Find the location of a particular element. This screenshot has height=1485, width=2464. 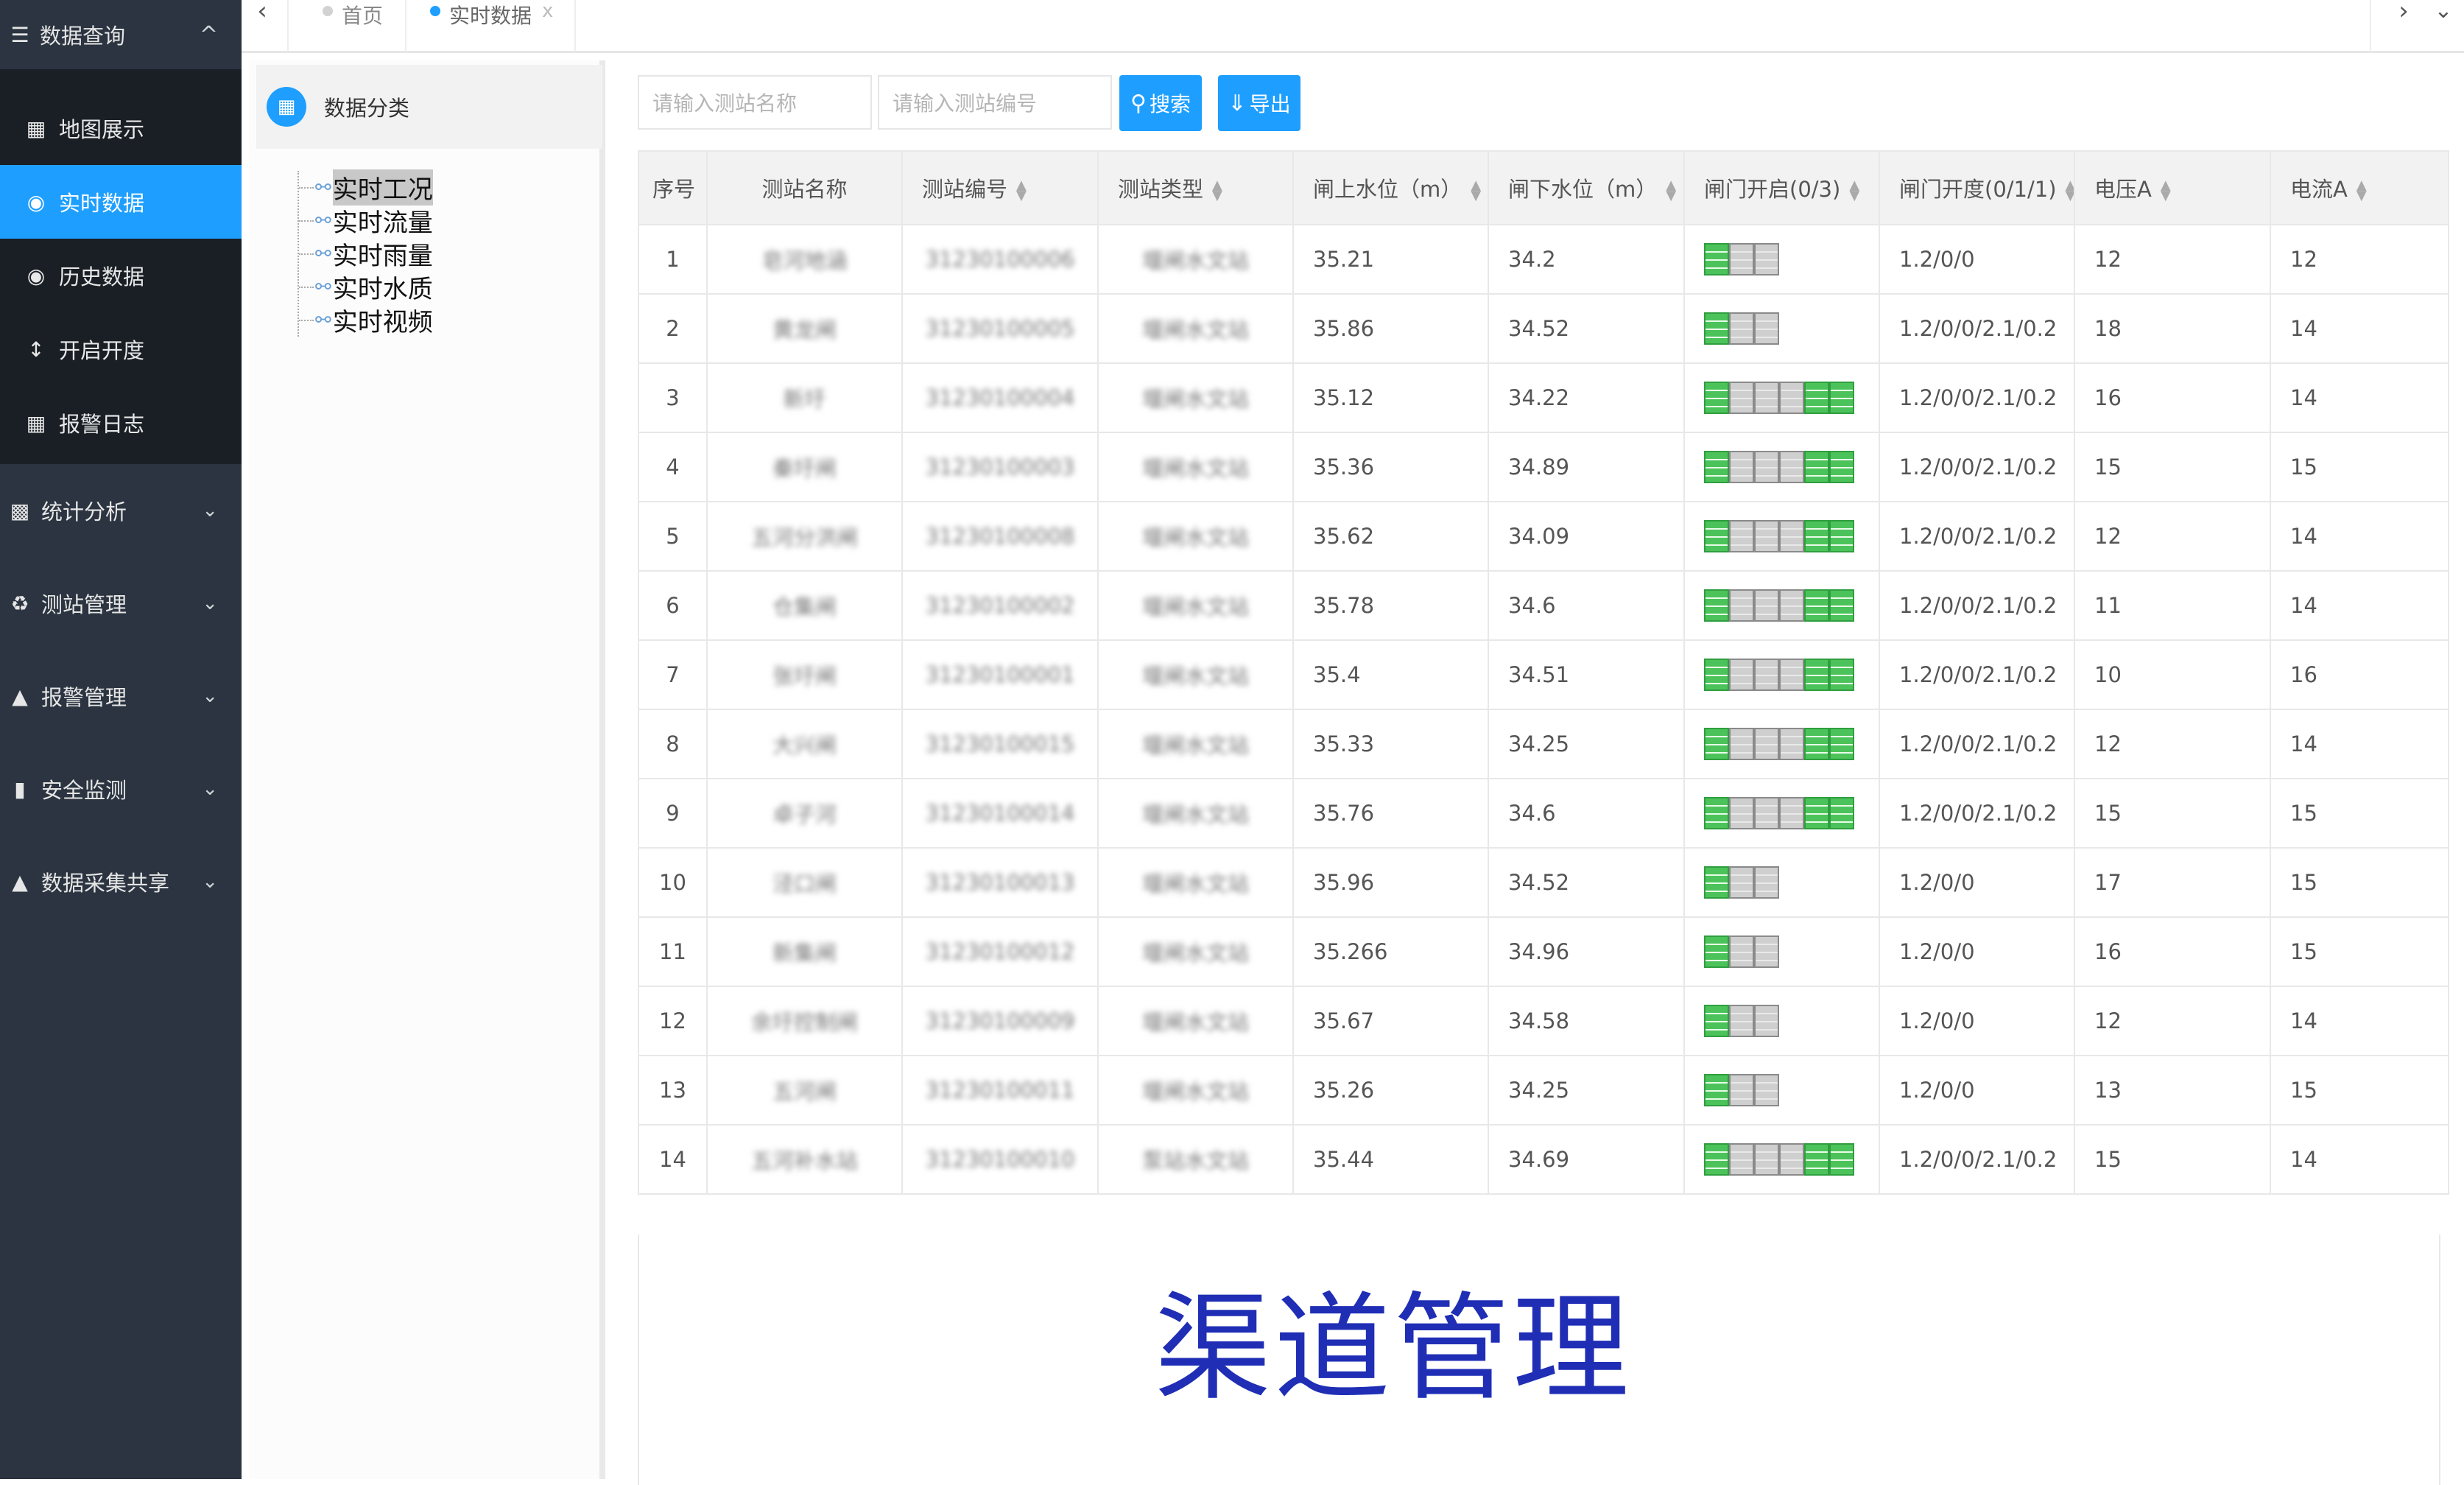

cell-voltage: 10 is located at coordinates (2172, 675).